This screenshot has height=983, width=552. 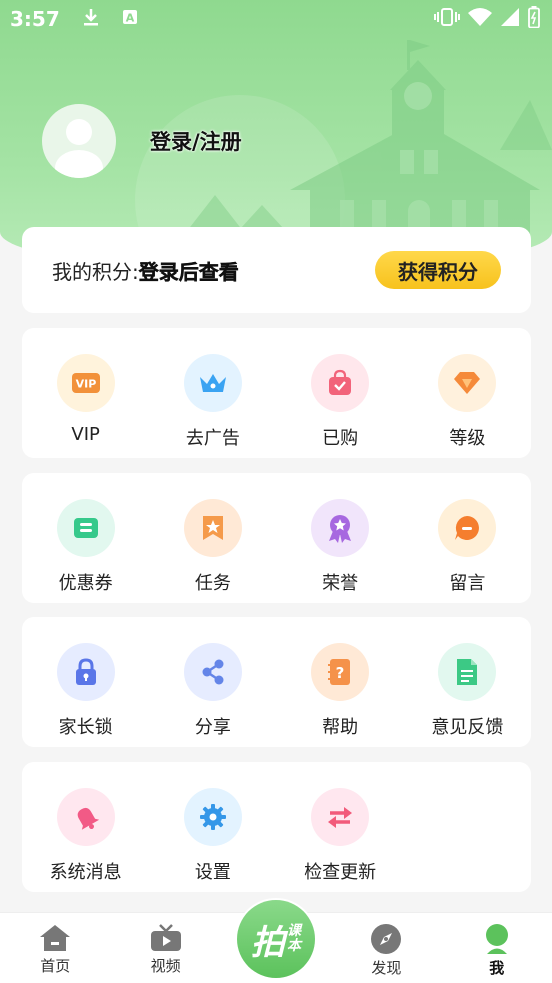 I want to click on avatar, so click(x=79, y=141).